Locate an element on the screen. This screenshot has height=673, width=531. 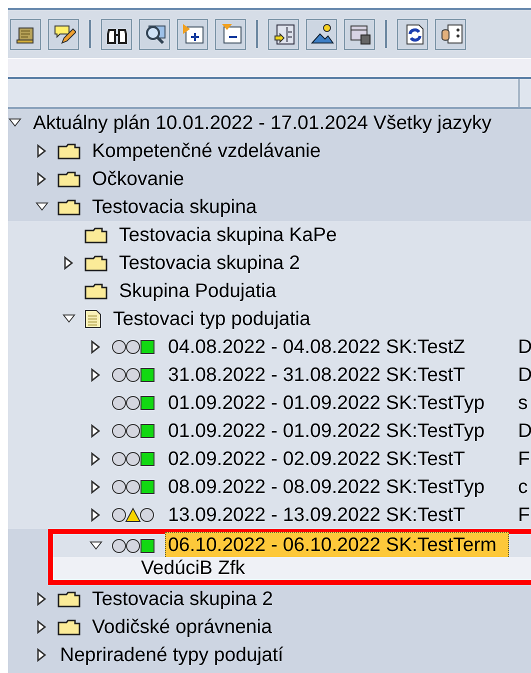
tree-row: Testovaci typ podujatia is located at coordinates (269, 319).